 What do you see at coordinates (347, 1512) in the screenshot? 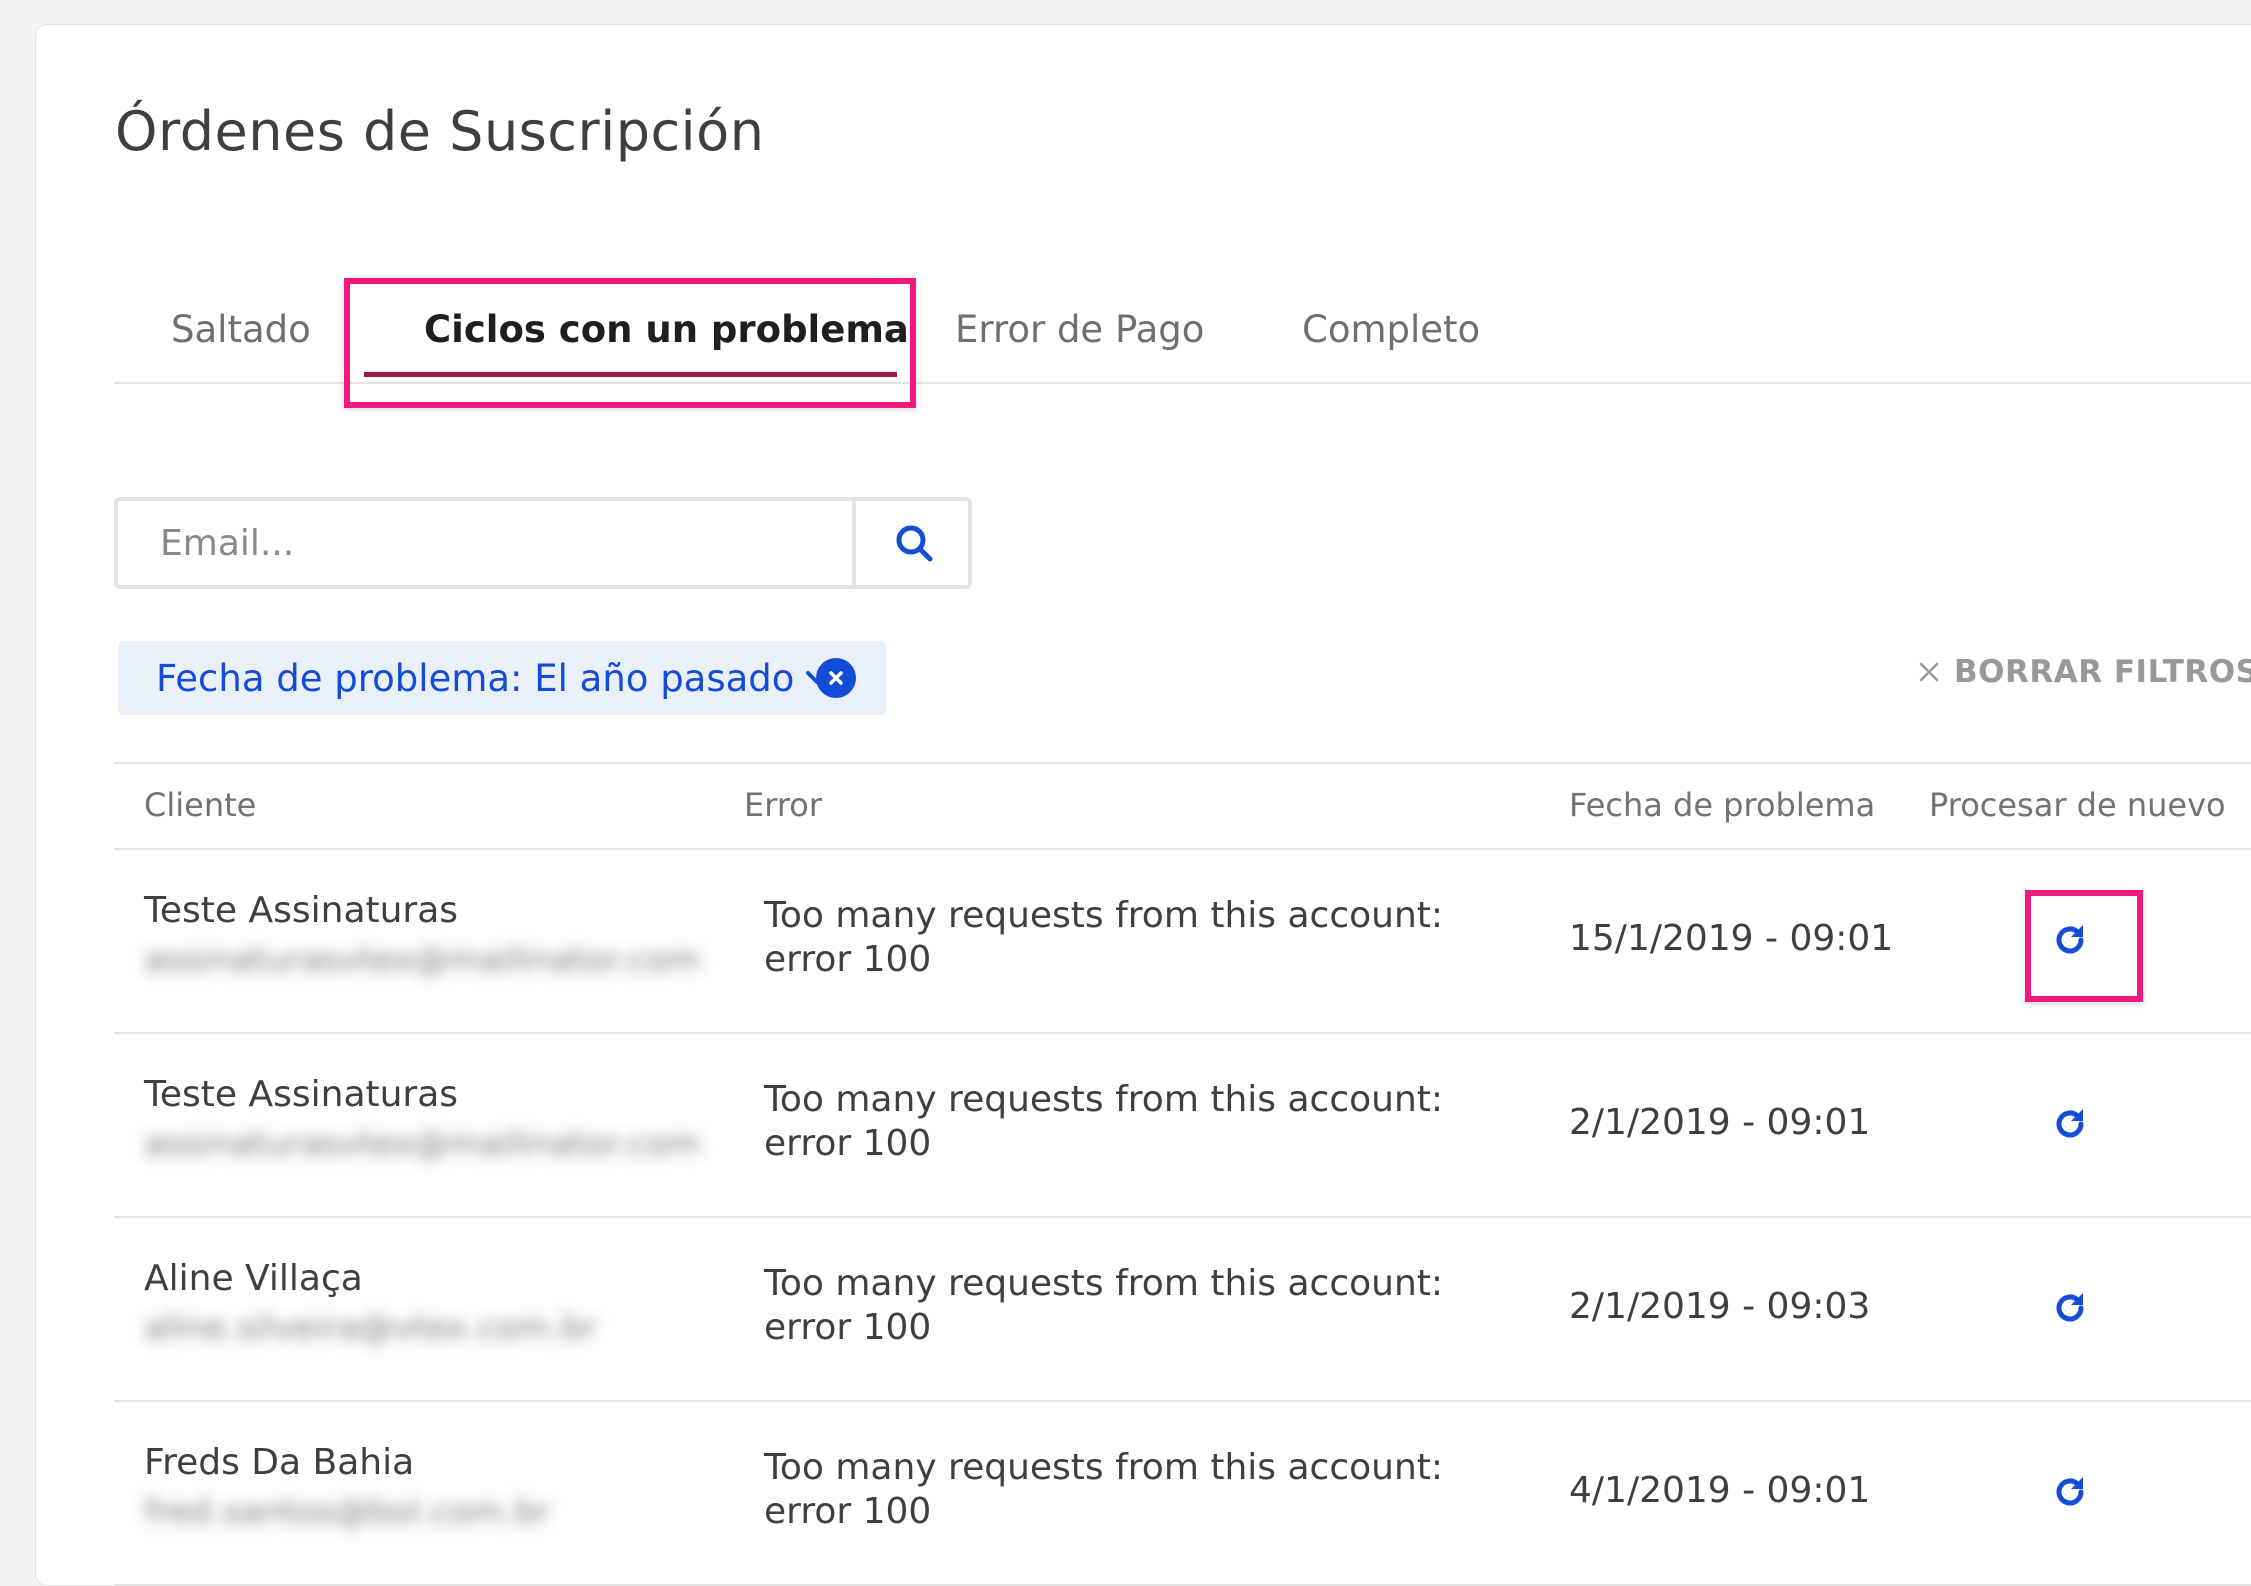
I see `client-email: fred.santos@bol.com.br` at bounding box center [347, 1512].